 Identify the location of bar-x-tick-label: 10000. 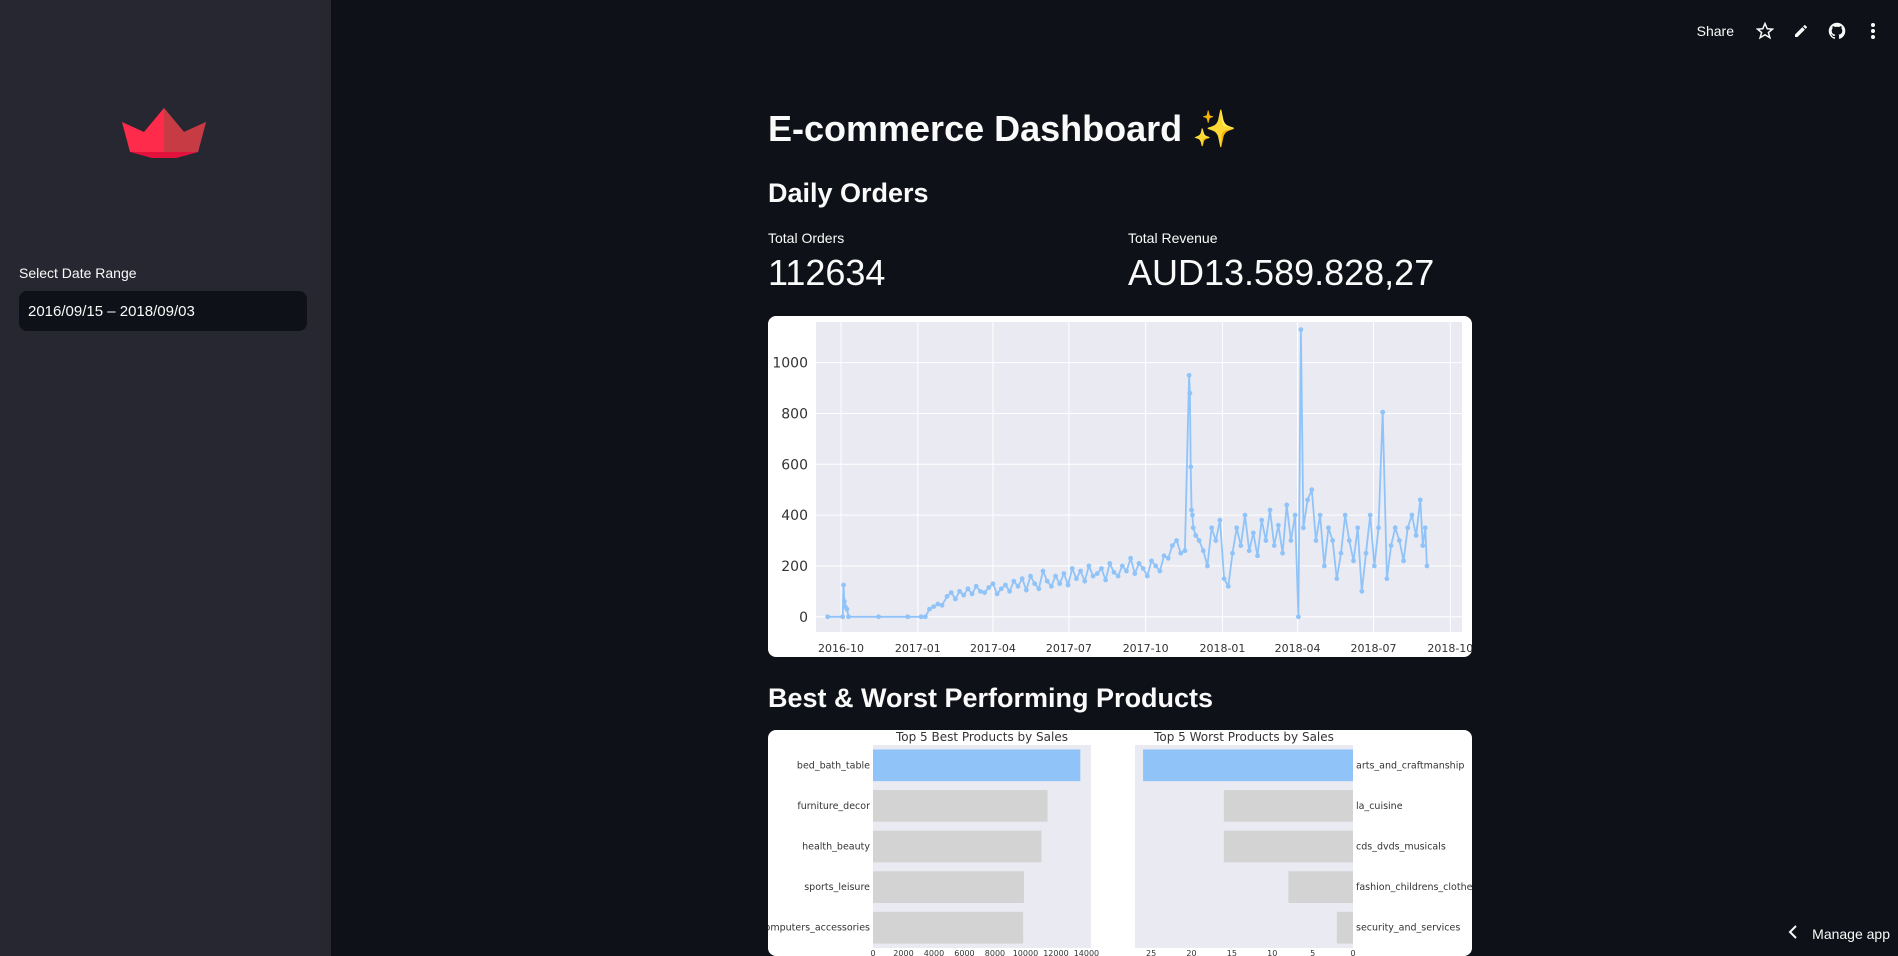
(1025, 952).